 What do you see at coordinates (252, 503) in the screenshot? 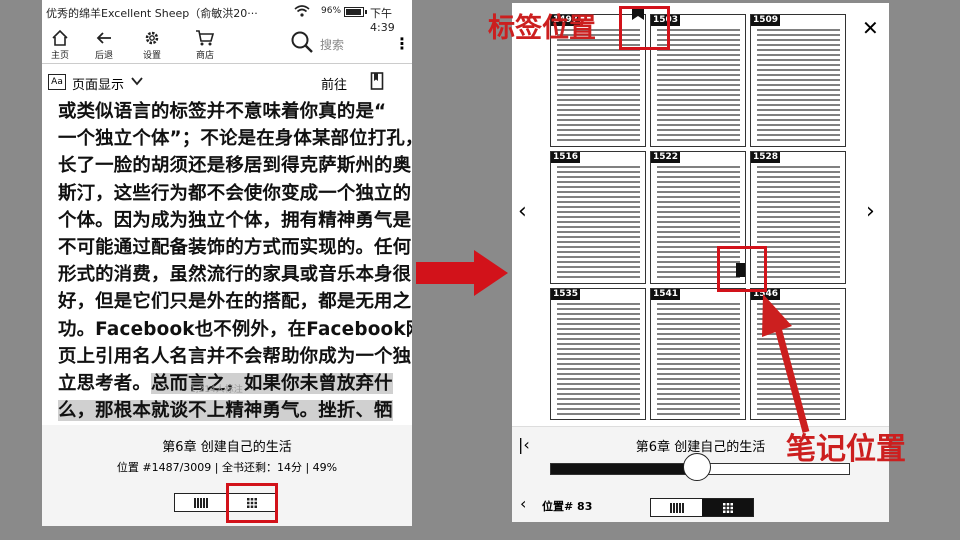
I see `grid-view-highlight-box` at bounding box center [252, 503].